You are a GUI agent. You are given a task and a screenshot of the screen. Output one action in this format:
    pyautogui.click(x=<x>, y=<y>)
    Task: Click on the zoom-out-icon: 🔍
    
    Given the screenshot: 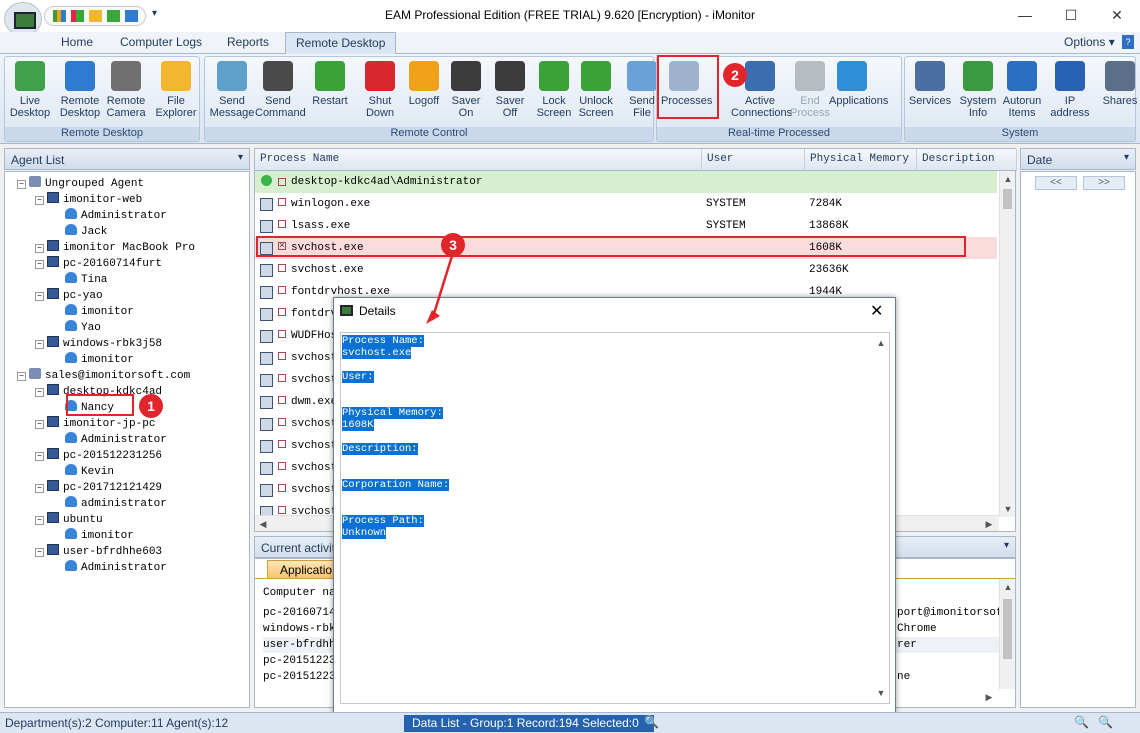 What is the action you would take?
    pyautogui.click(x=1105, y=722)
    